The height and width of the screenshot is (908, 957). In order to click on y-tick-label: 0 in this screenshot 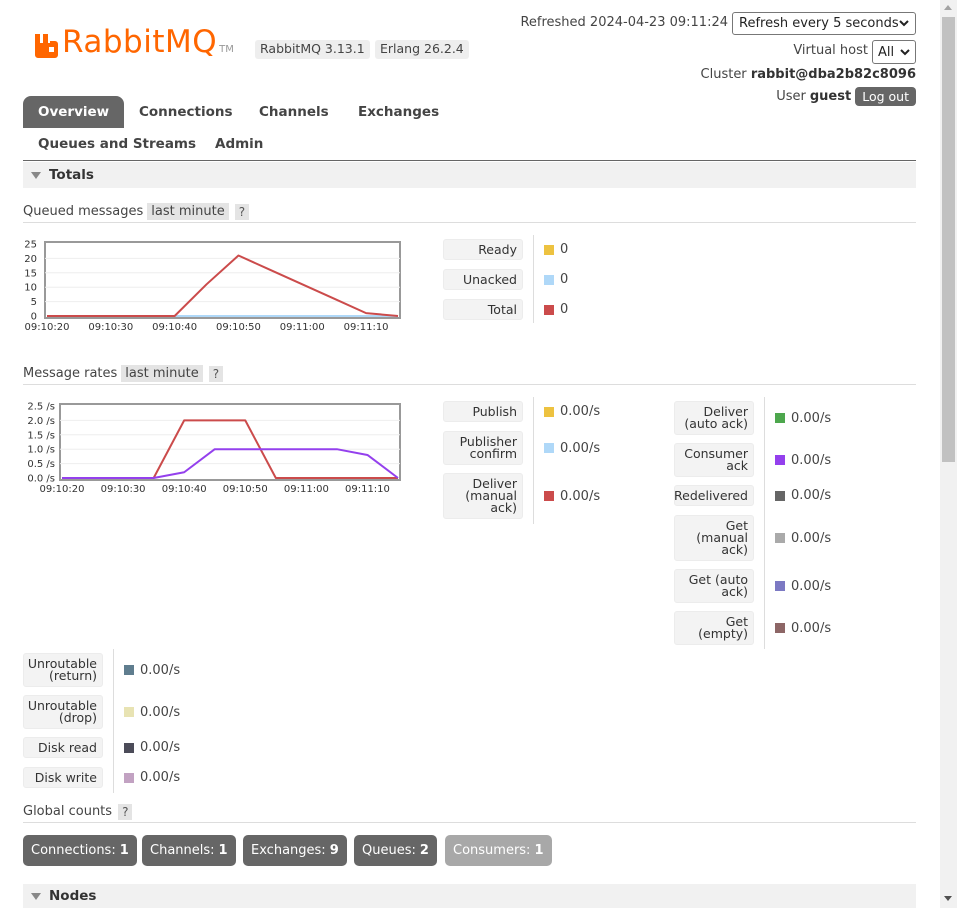, I will do `click(34, 317)`.